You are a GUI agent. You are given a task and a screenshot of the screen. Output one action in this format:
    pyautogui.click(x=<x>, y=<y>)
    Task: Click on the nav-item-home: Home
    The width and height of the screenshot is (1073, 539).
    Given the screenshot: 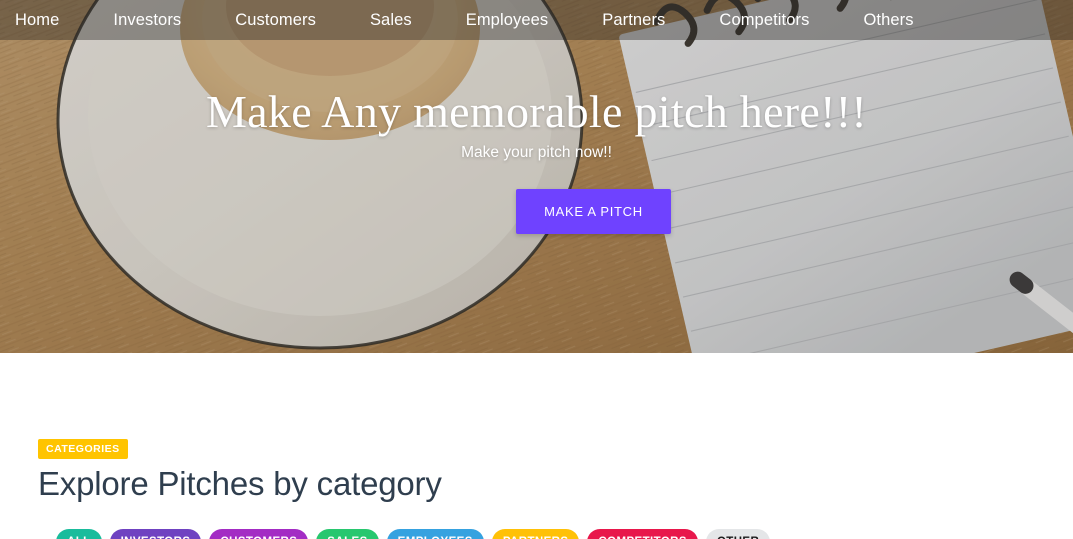 What is the action you would take?
    pyautogui.click(x=37, y=20)
    